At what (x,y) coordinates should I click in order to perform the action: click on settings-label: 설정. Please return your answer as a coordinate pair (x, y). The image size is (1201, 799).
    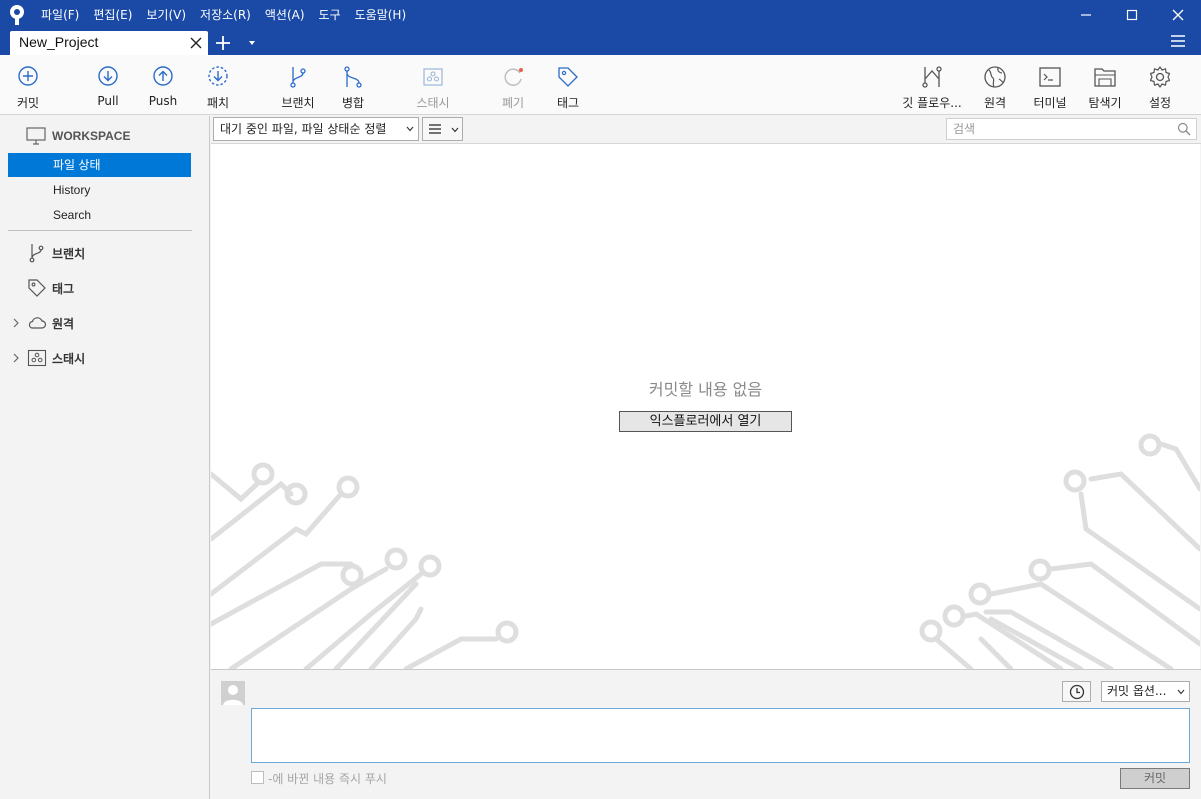
    Looking at the image, I should click on (1160, 103).